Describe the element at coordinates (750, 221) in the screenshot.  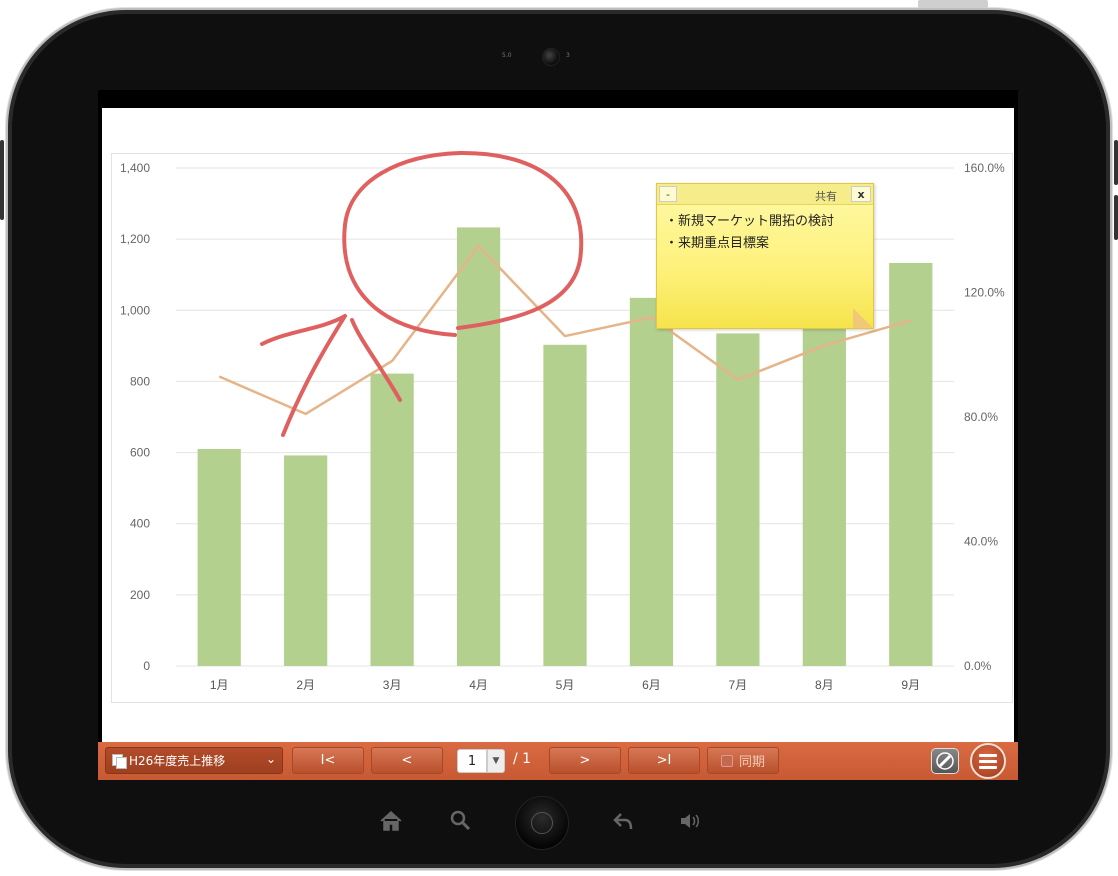
I see `note-line: ・新規マーケット開拓の検討` at that location.